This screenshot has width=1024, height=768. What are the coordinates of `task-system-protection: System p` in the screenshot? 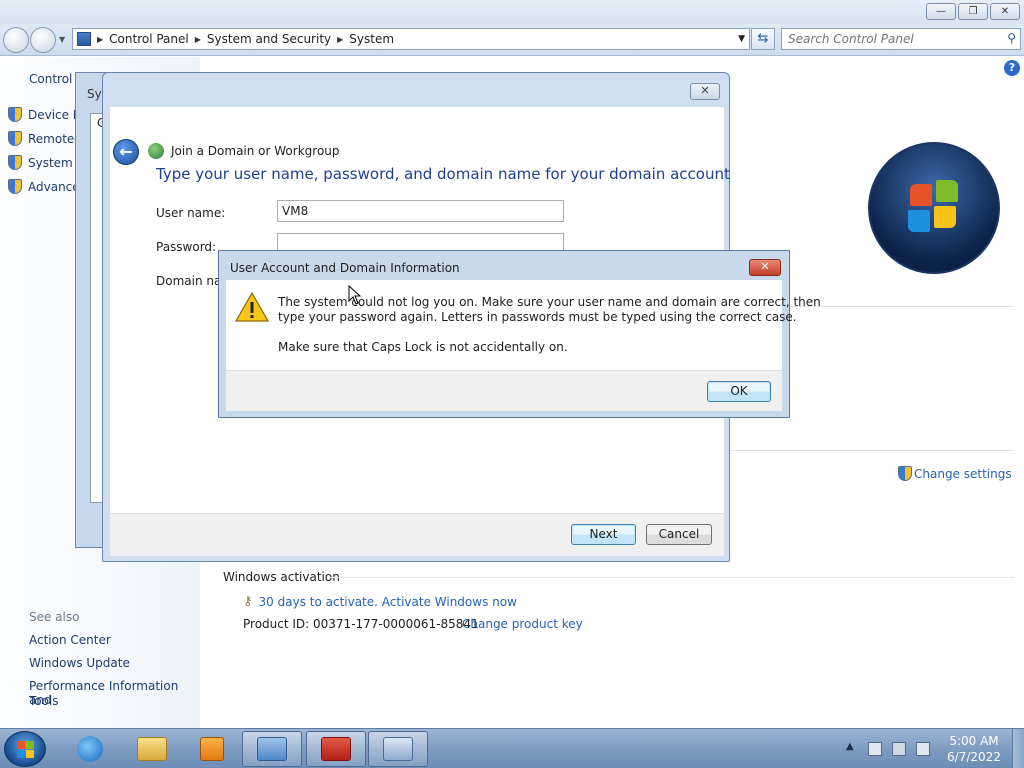 It's located at (46, 162).